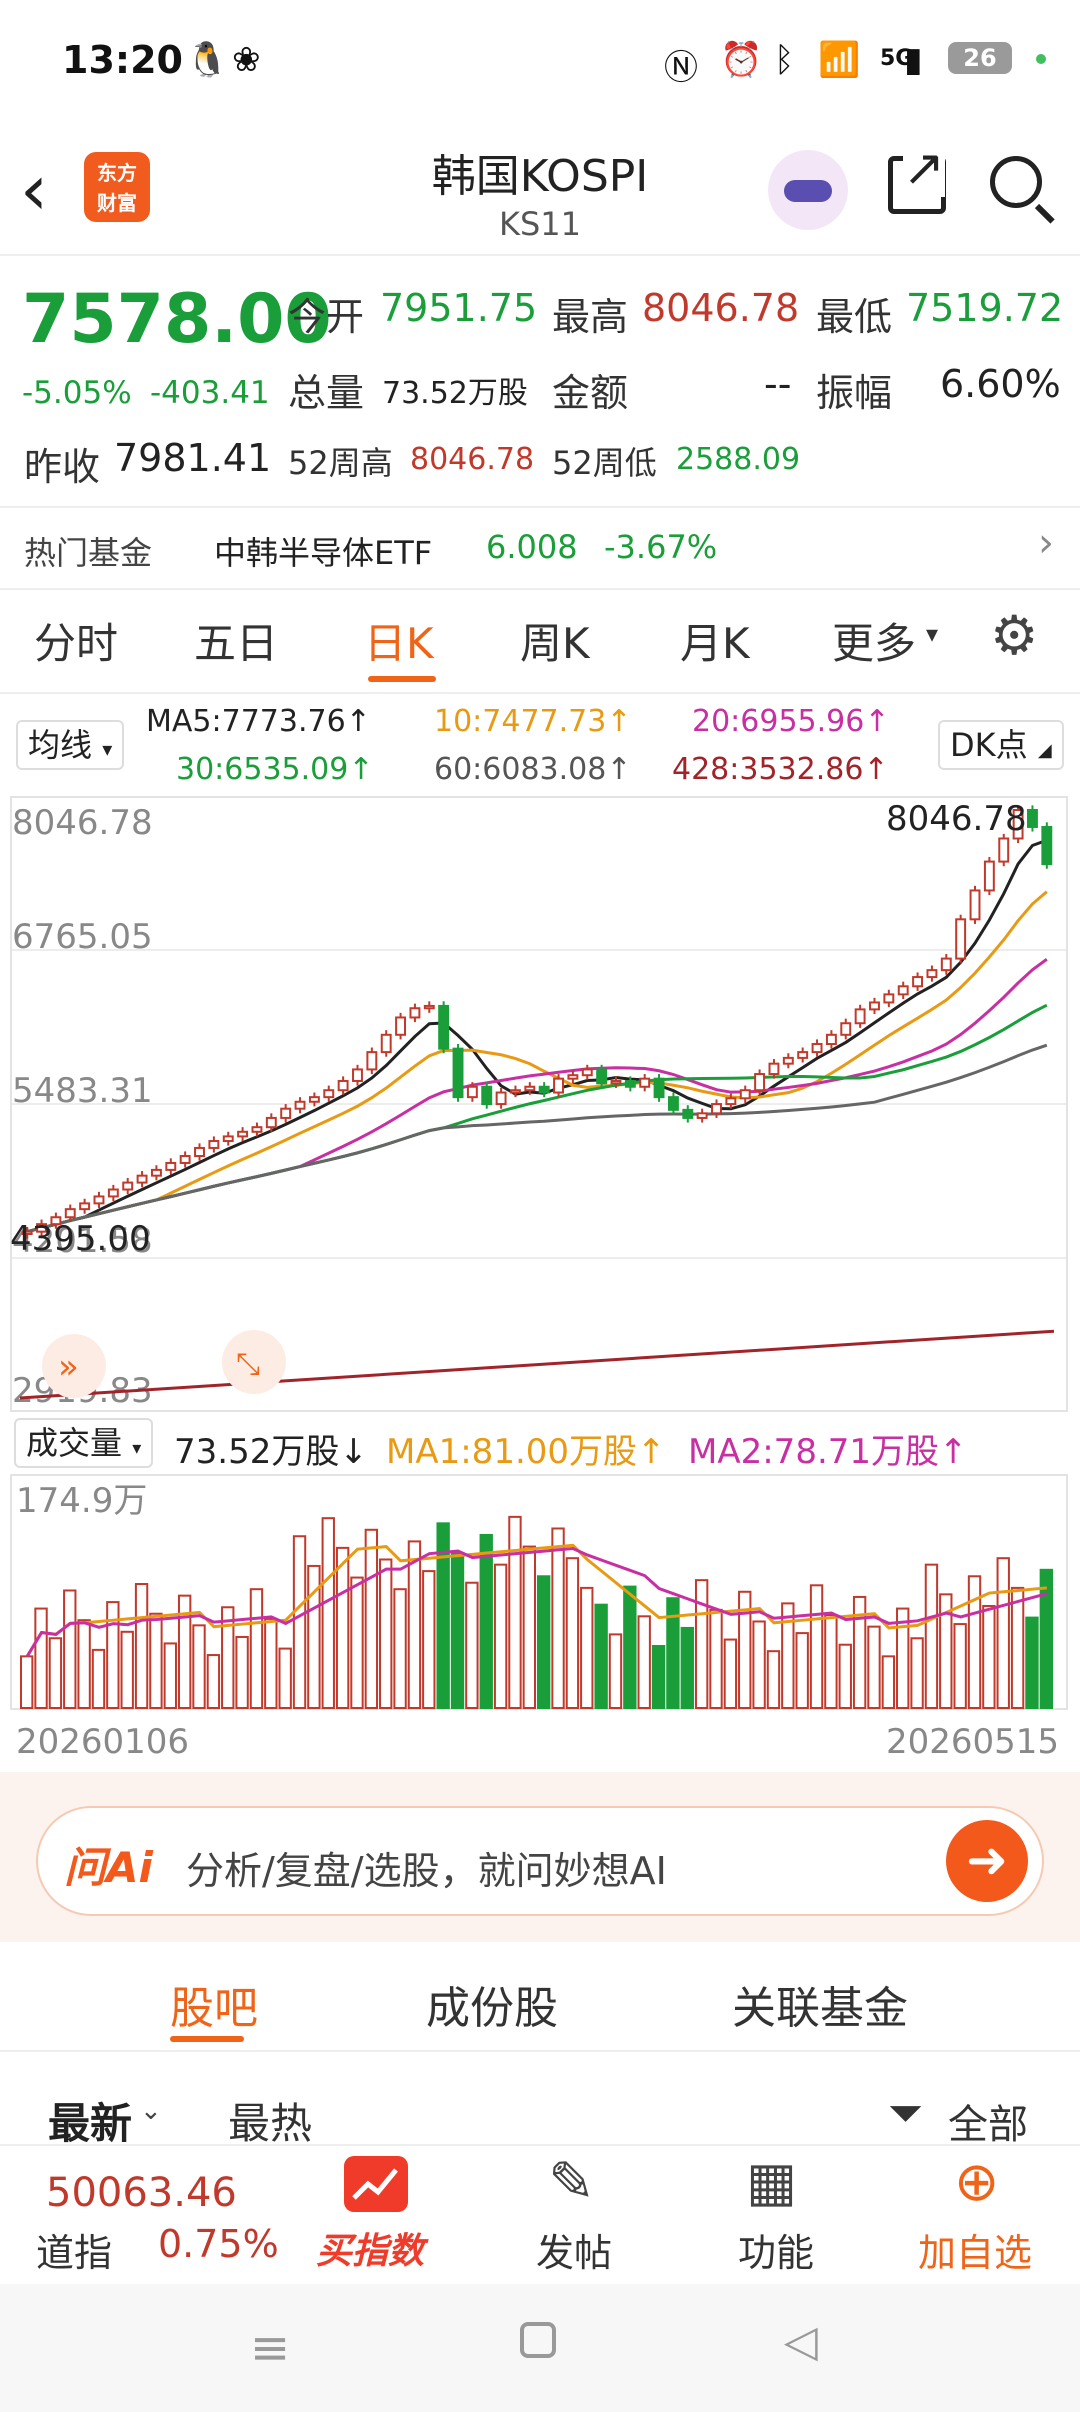 The height and width of the screenshot is (2412, 1080). I want to click on add-watchlist-label: 加自选, so click(975, 2249).